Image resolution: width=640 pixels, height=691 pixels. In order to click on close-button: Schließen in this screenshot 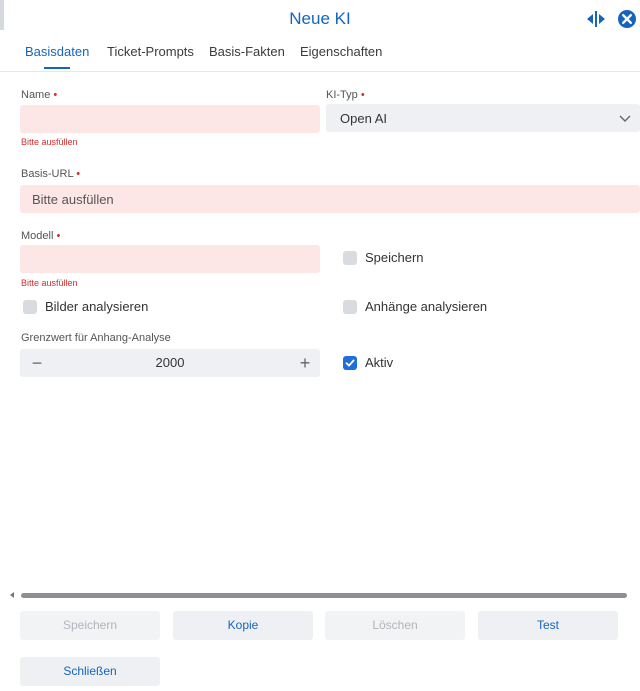, I will do `click(90, 671)`.